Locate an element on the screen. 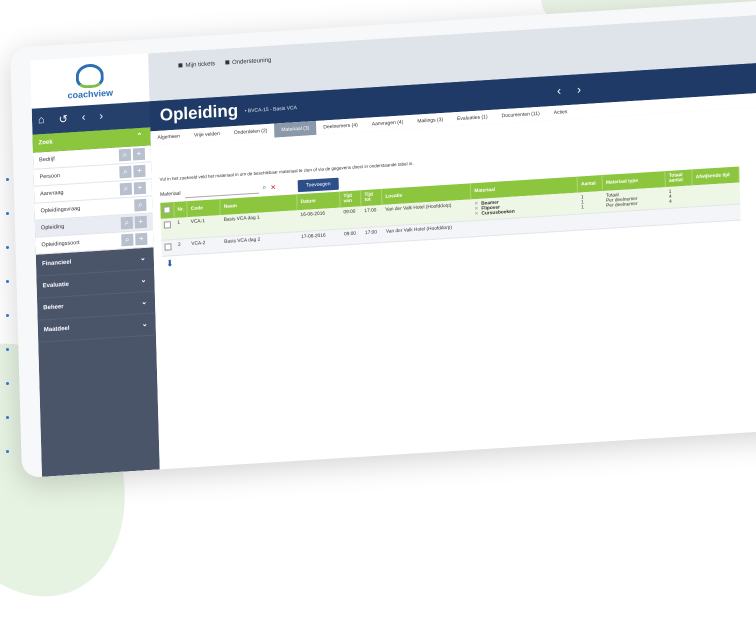  home-icon: ⌂ is located at coordinates (41, 120).